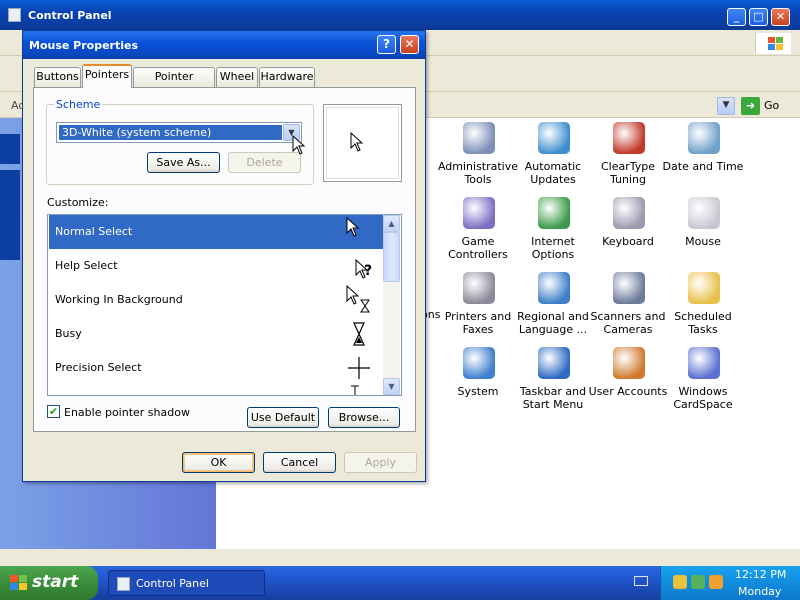 Image resolution: width=800 pixels, height=600 pixels. Describe the element at coordinates (478, 233) in the screenshot. I see `cp-item-game-controllers: Game Controllers` at that location.